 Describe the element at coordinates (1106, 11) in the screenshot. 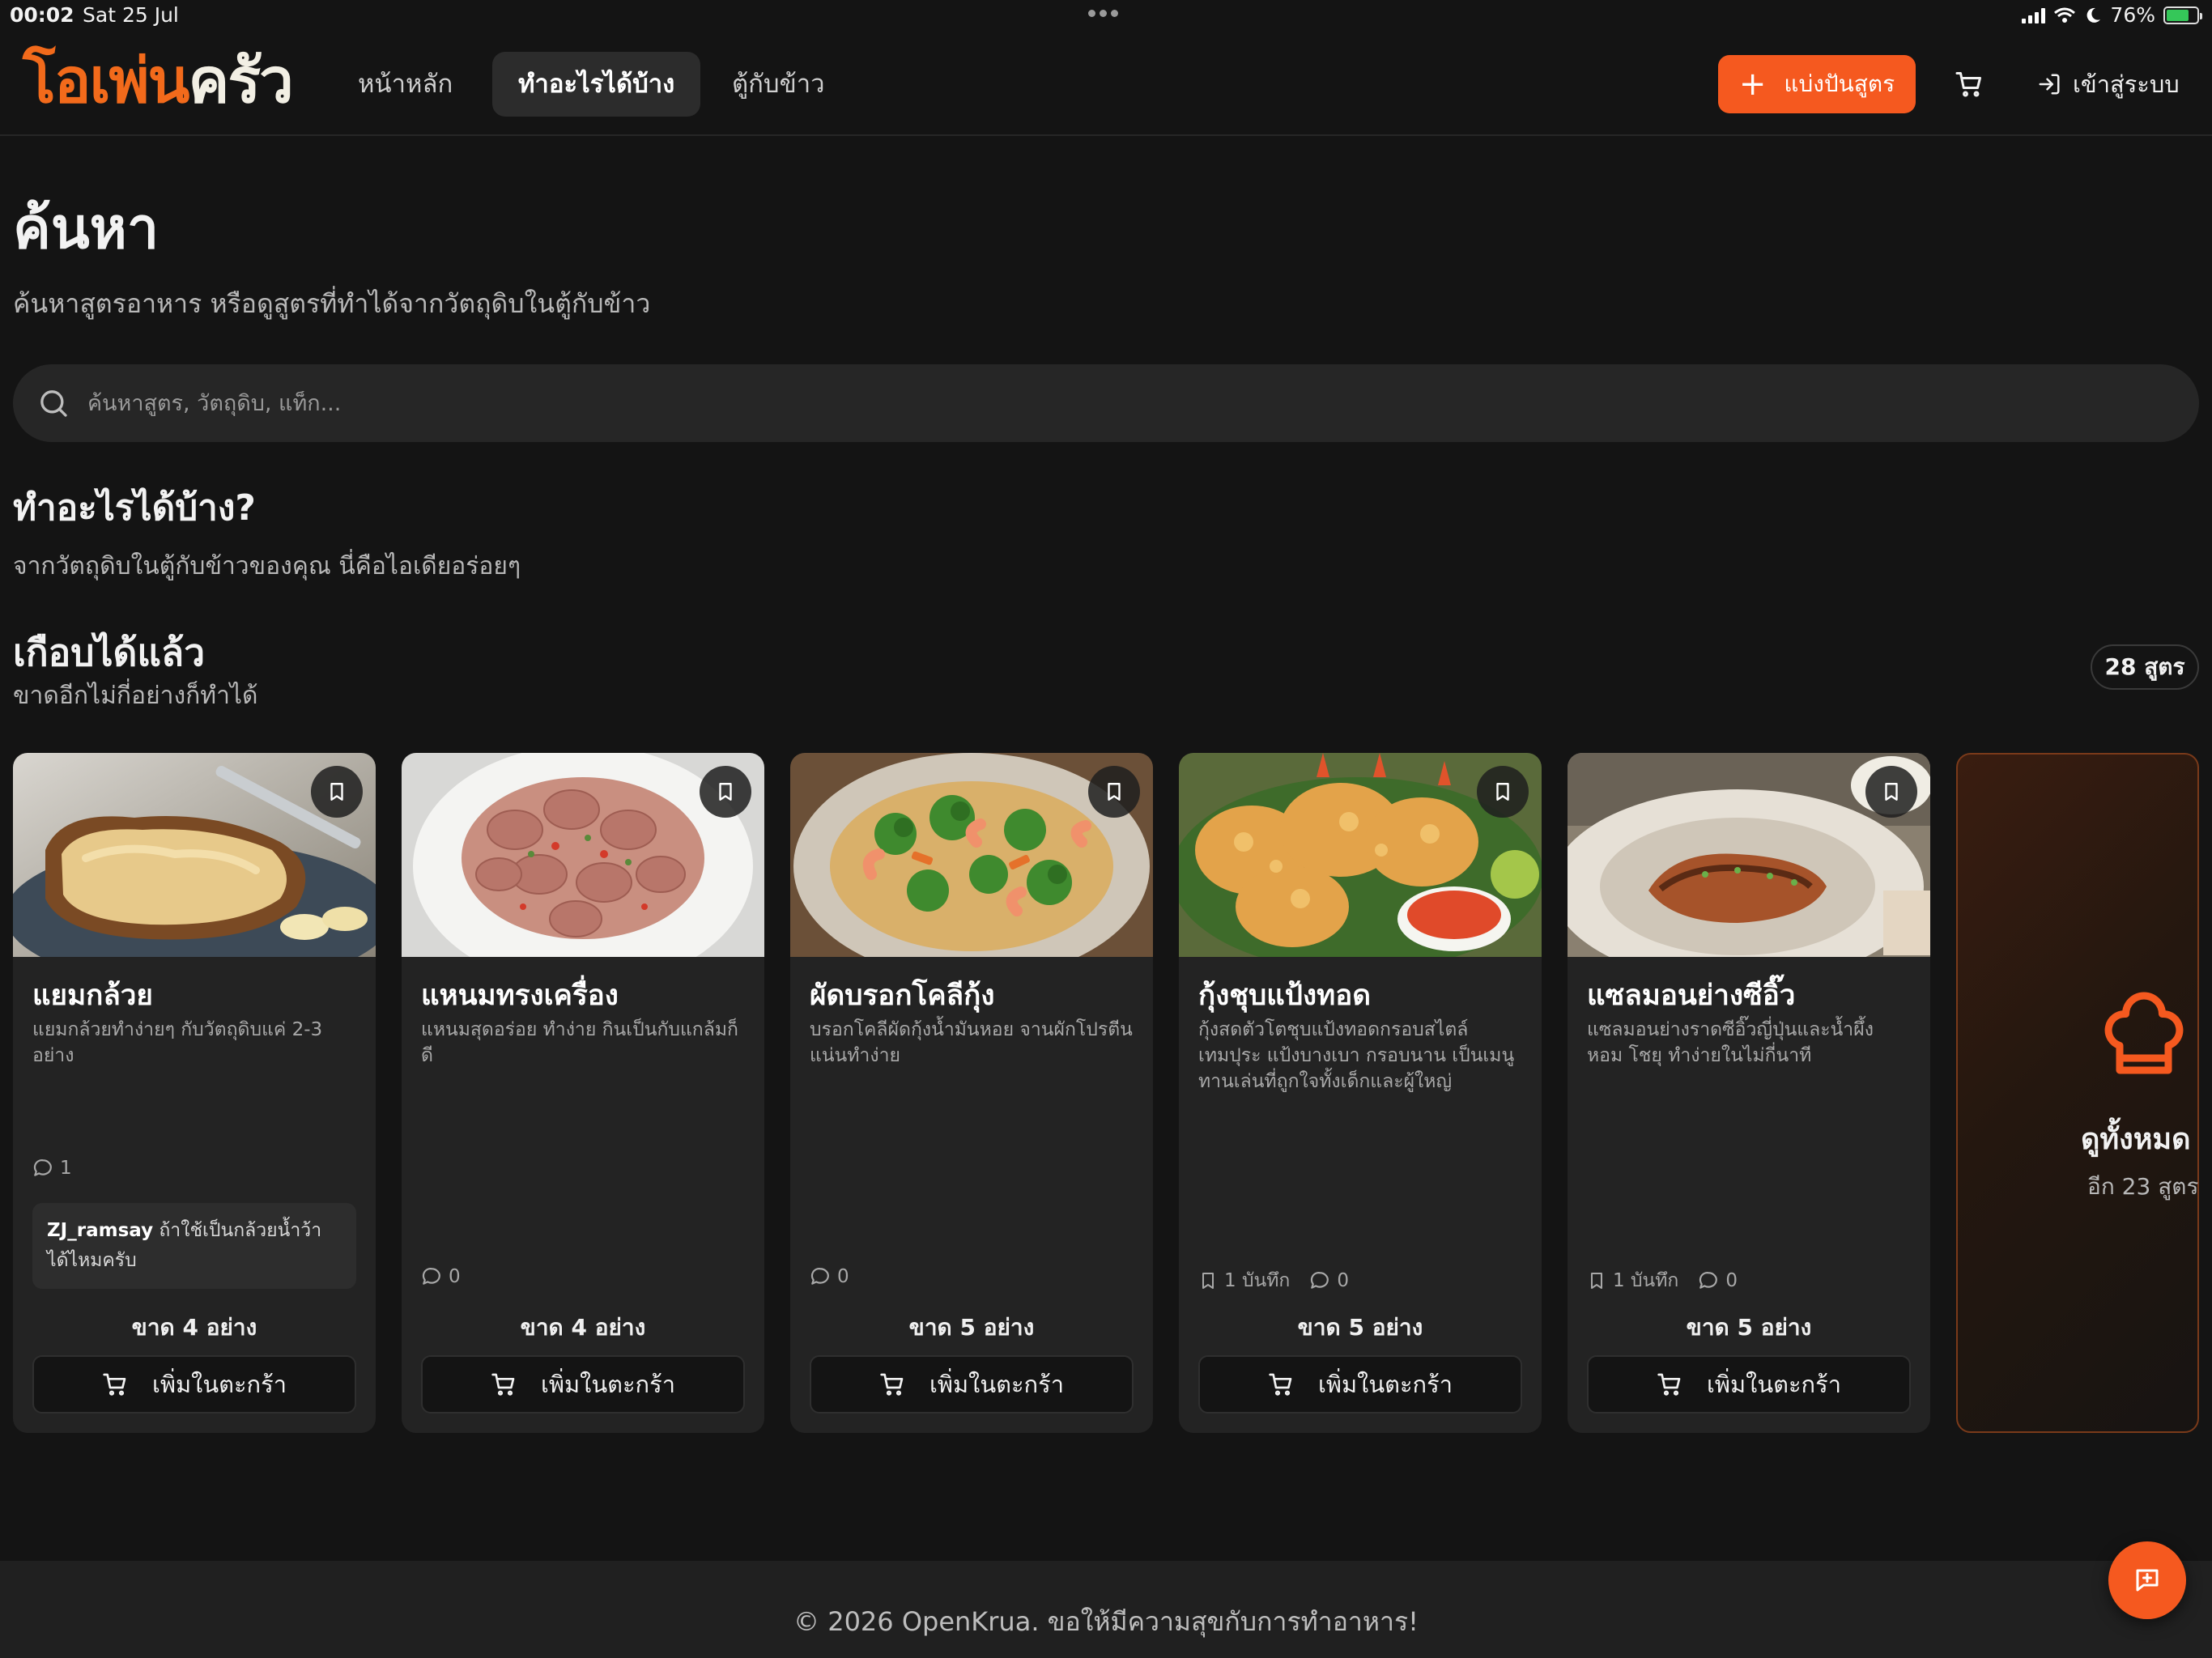

I see `multitasking-dots-icon` at that location.